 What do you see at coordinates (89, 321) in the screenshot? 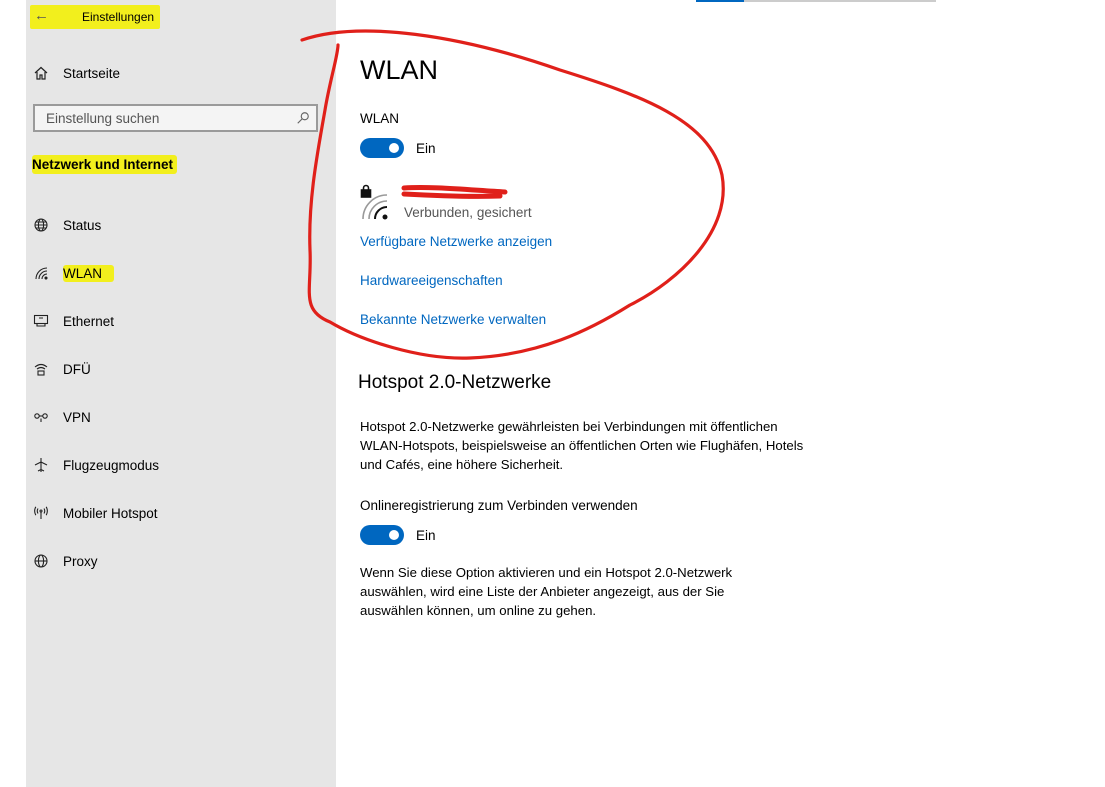
I see `sidebar-item-label: Ethernet` at bounding box center [89, 321].